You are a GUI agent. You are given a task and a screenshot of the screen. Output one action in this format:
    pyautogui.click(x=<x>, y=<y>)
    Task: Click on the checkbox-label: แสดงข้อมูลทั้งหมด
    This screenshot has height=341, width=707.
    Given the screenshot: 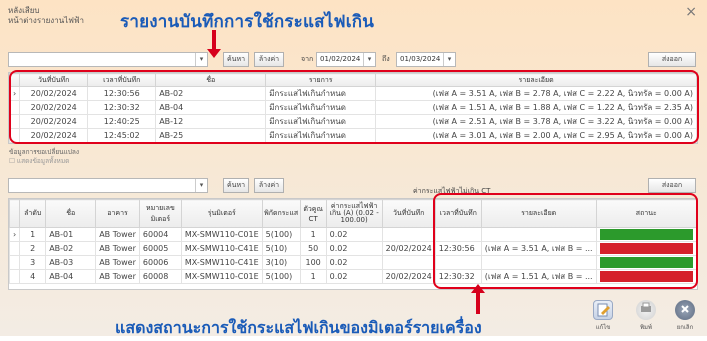 What is the action you would take?
    pyautogui.click(x=43, y=161)
    